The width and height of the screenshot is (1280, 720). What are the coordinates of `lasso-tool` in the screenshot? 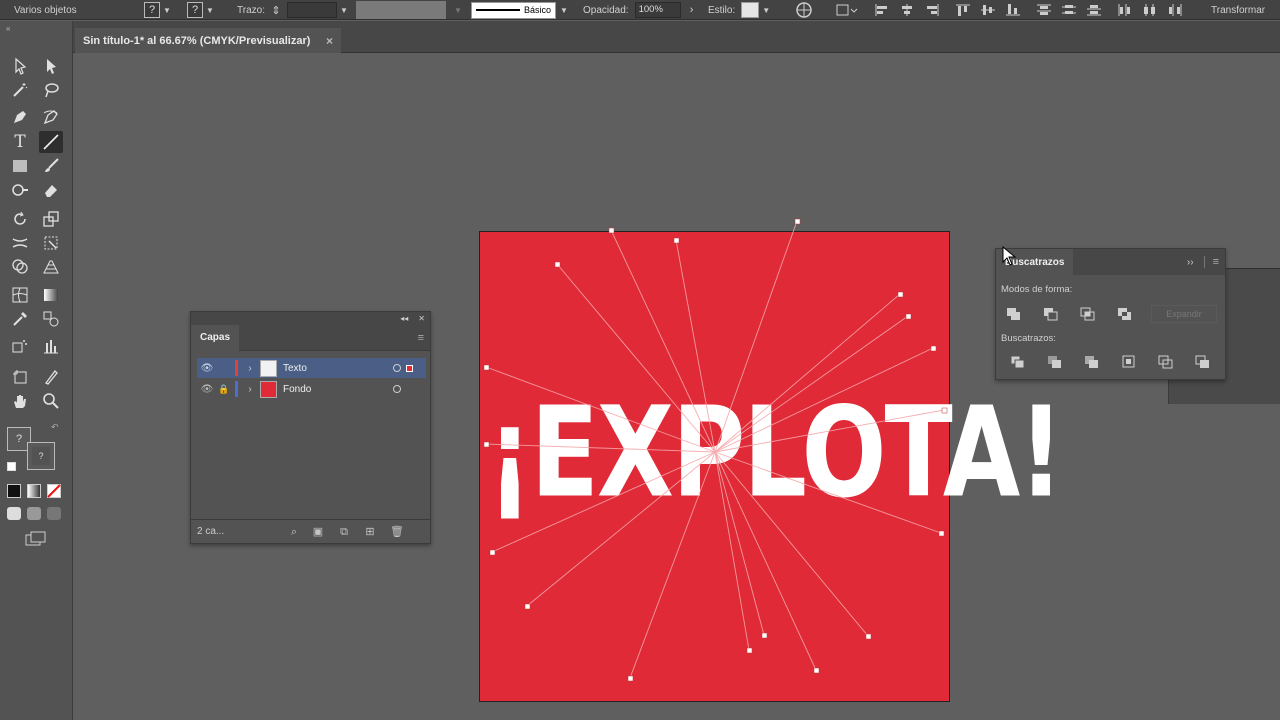 It's located at (51, 90).